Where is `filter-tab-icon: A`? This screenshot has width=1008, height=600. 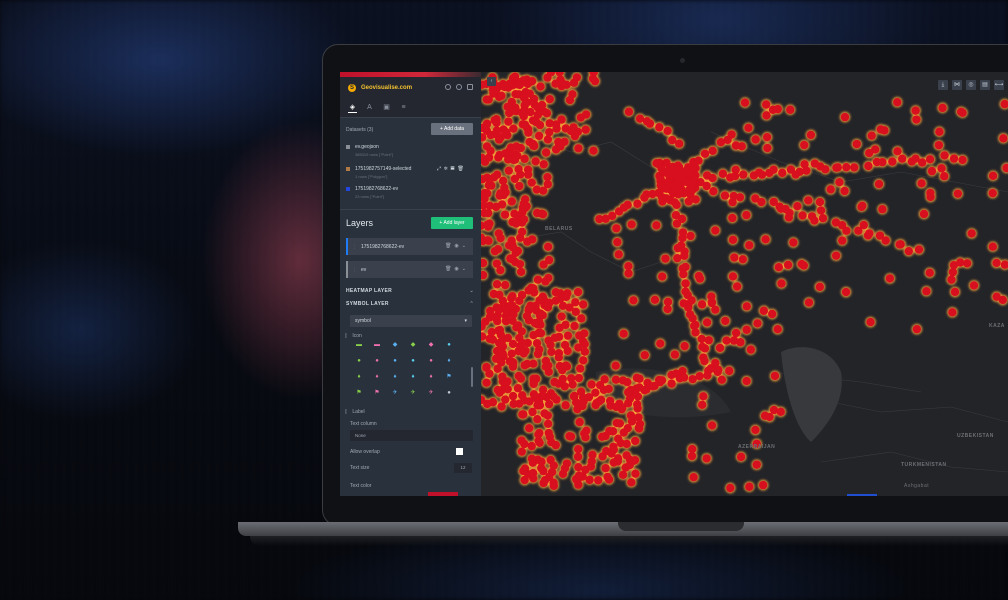
filter-tab-icon: A is located at coordinates (369, 107).